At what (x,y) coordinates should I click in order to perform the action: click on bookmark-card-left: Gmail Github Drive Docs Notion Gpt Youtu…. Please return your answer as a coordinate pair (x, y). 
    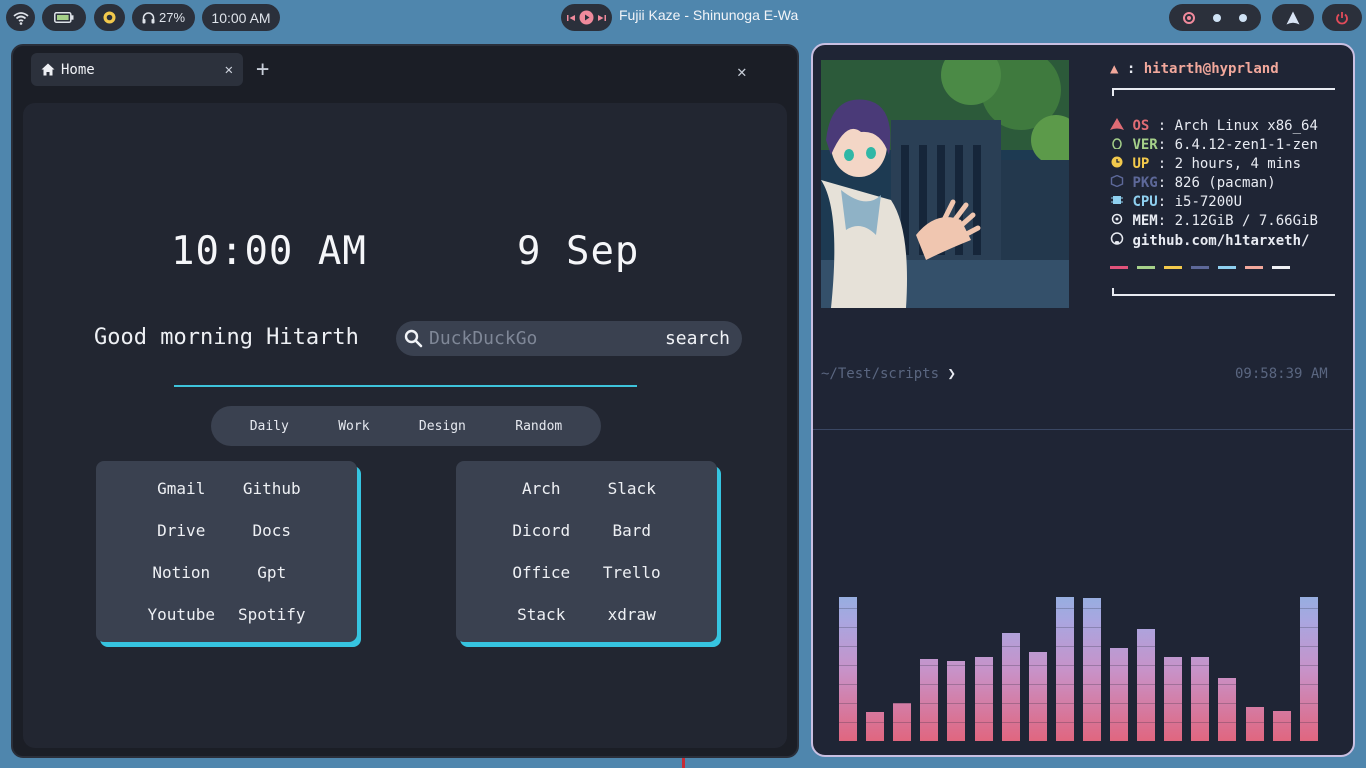
    Looking at the image, I should click on (226, 551).